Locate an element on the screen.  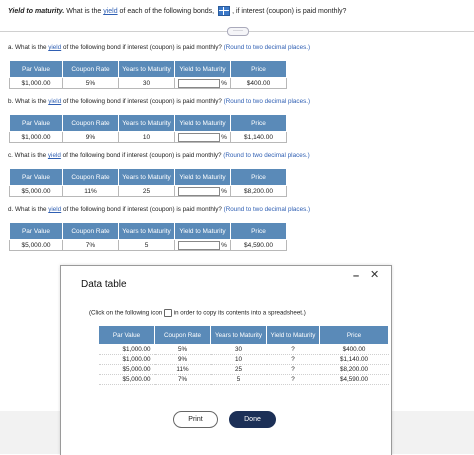
close-button: ✕ is located at coordinates (374, 274).